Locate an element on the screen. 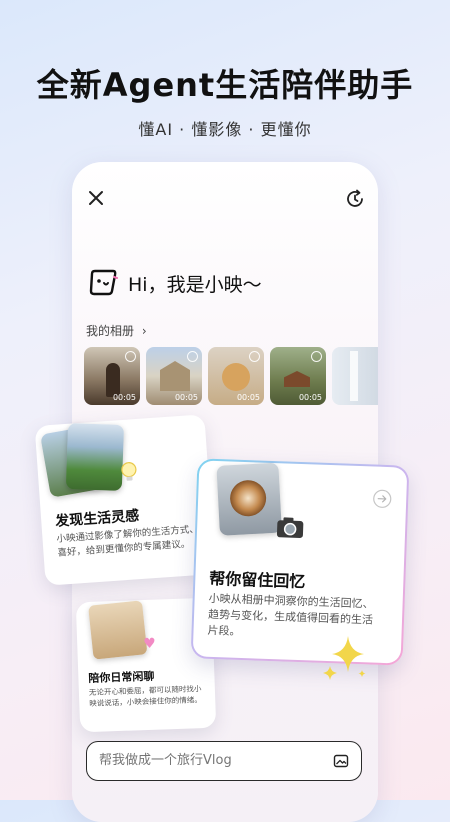 This screenshot has width=450, height=822. arrow-right-circle-icon is located at coordinates (382, 498).